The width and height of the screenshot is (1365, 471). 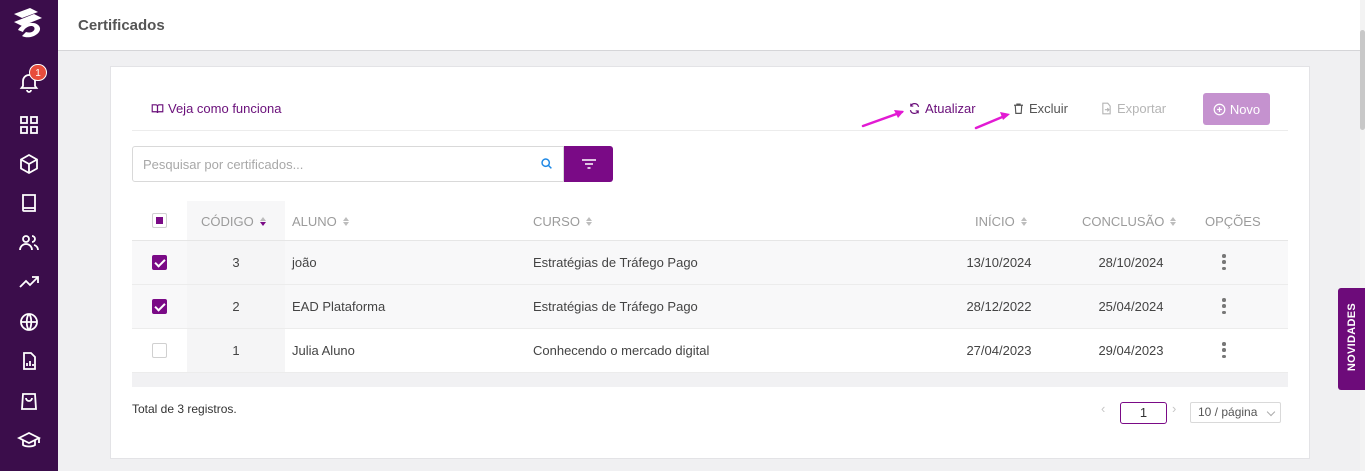 I want to click on cell-code: 2, so click(x=236, y=306).